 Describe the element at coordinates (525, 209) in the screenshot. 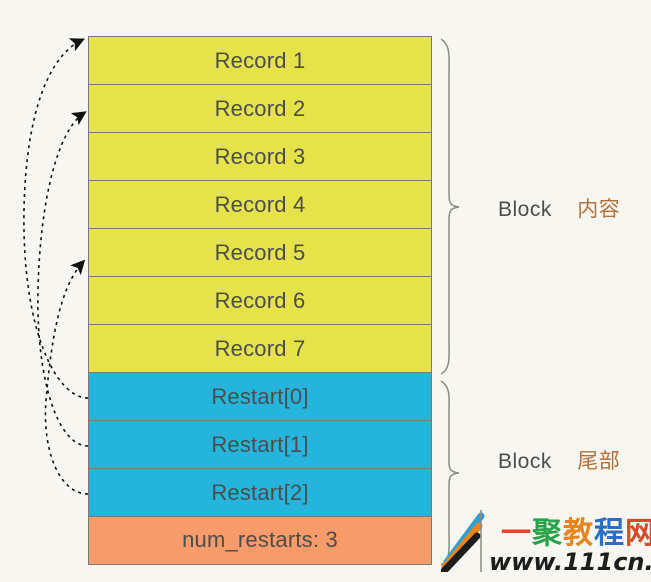

I see `label-block-content-en: Block` at that location.